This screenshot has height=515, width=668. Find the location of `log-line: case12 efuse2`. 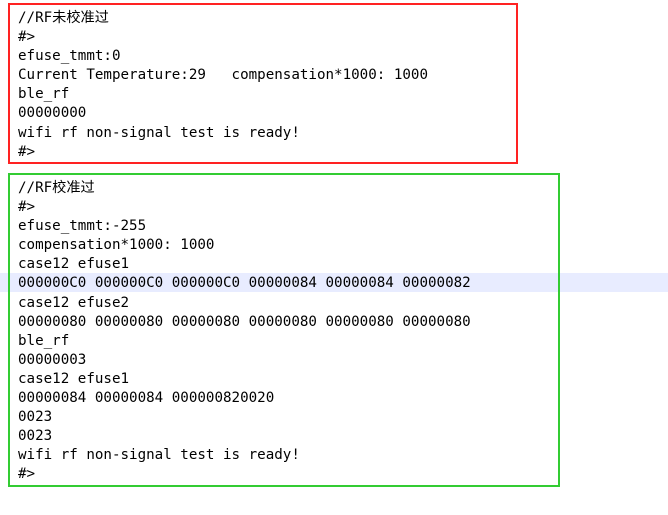

log-line: case12 efuse2 is located at coordinates (74, 302).